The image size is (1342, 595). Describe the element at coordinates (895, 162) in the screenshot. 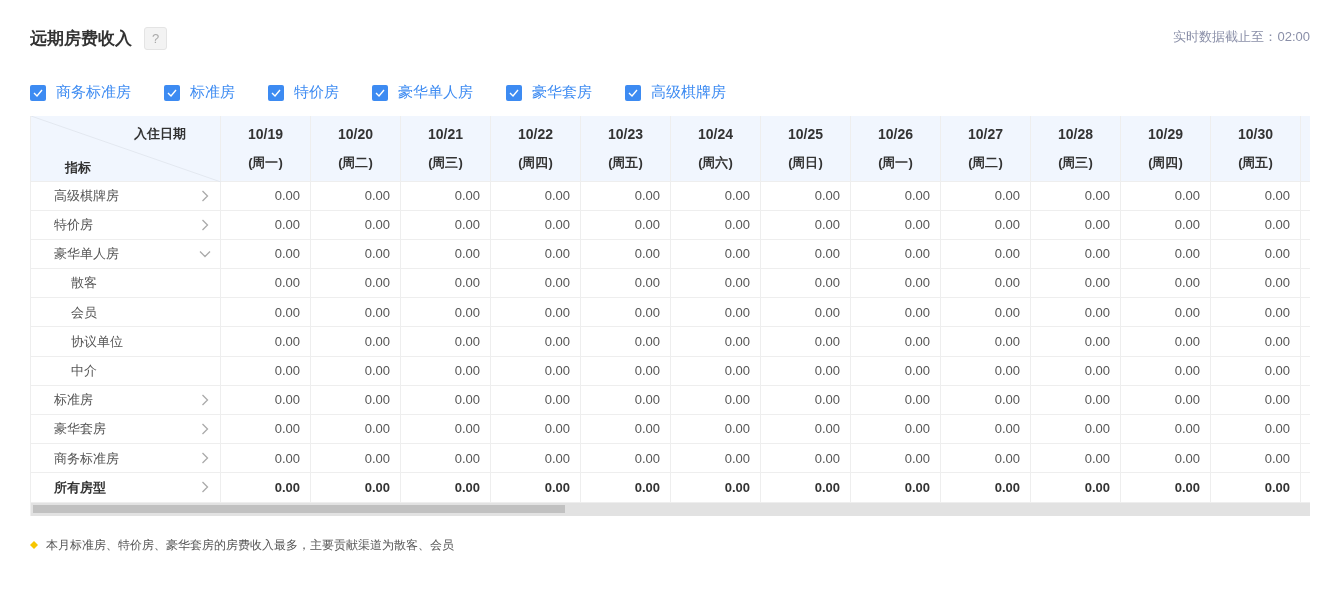

I see `column-weekday: (周一)` at that location.